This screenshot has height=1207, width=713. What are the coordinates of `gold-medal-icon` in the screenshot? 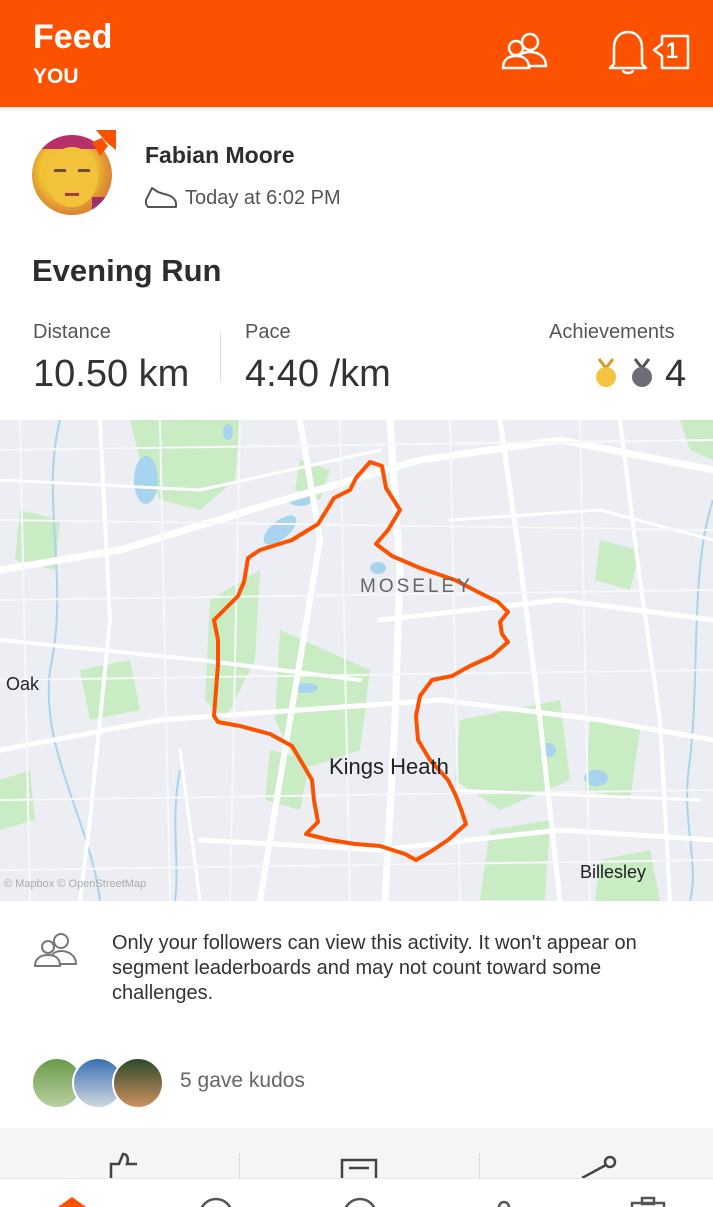 It's located at (606, 372).